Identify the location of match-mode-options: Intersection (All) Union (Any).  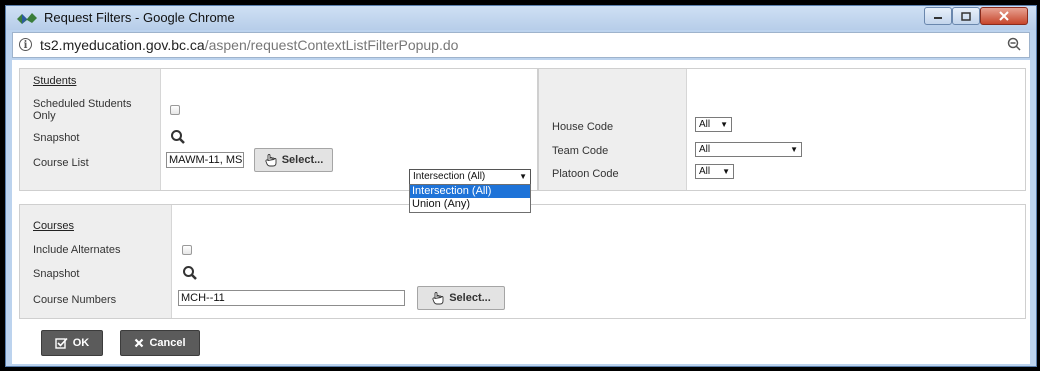
(470, 198).